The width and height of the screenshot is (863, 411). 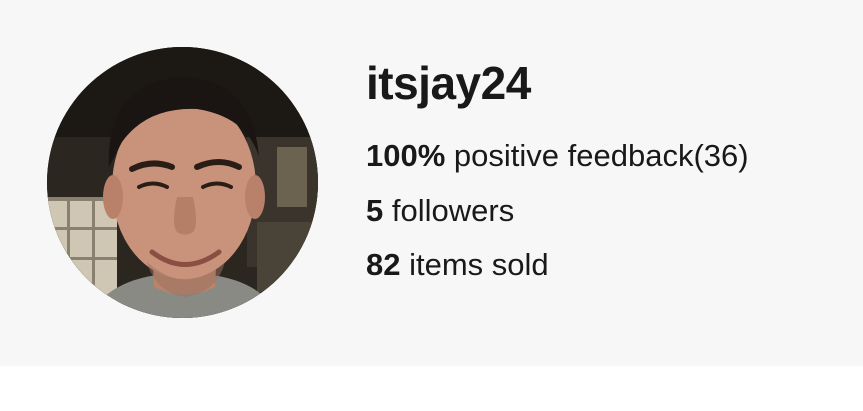 I want to click on feedback-stat: 100% positive feedback(36), so click(x=557, y=156).